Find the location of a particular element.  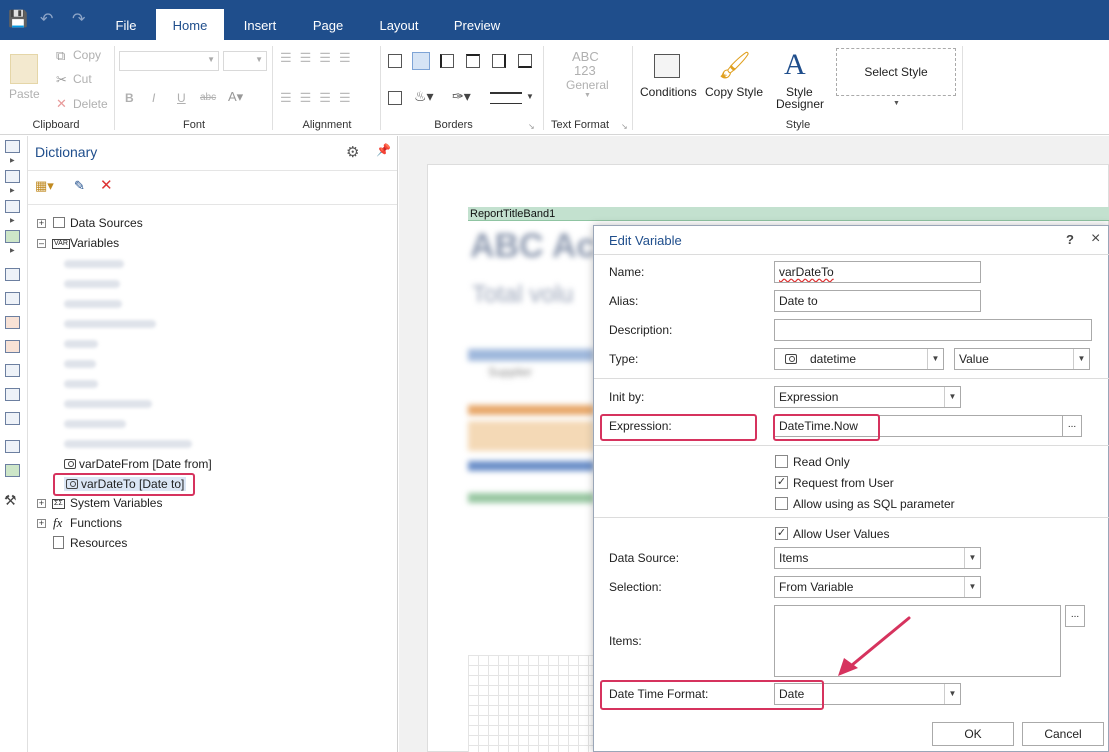

toolbox-components-icon is located at coordinates (12, 206).